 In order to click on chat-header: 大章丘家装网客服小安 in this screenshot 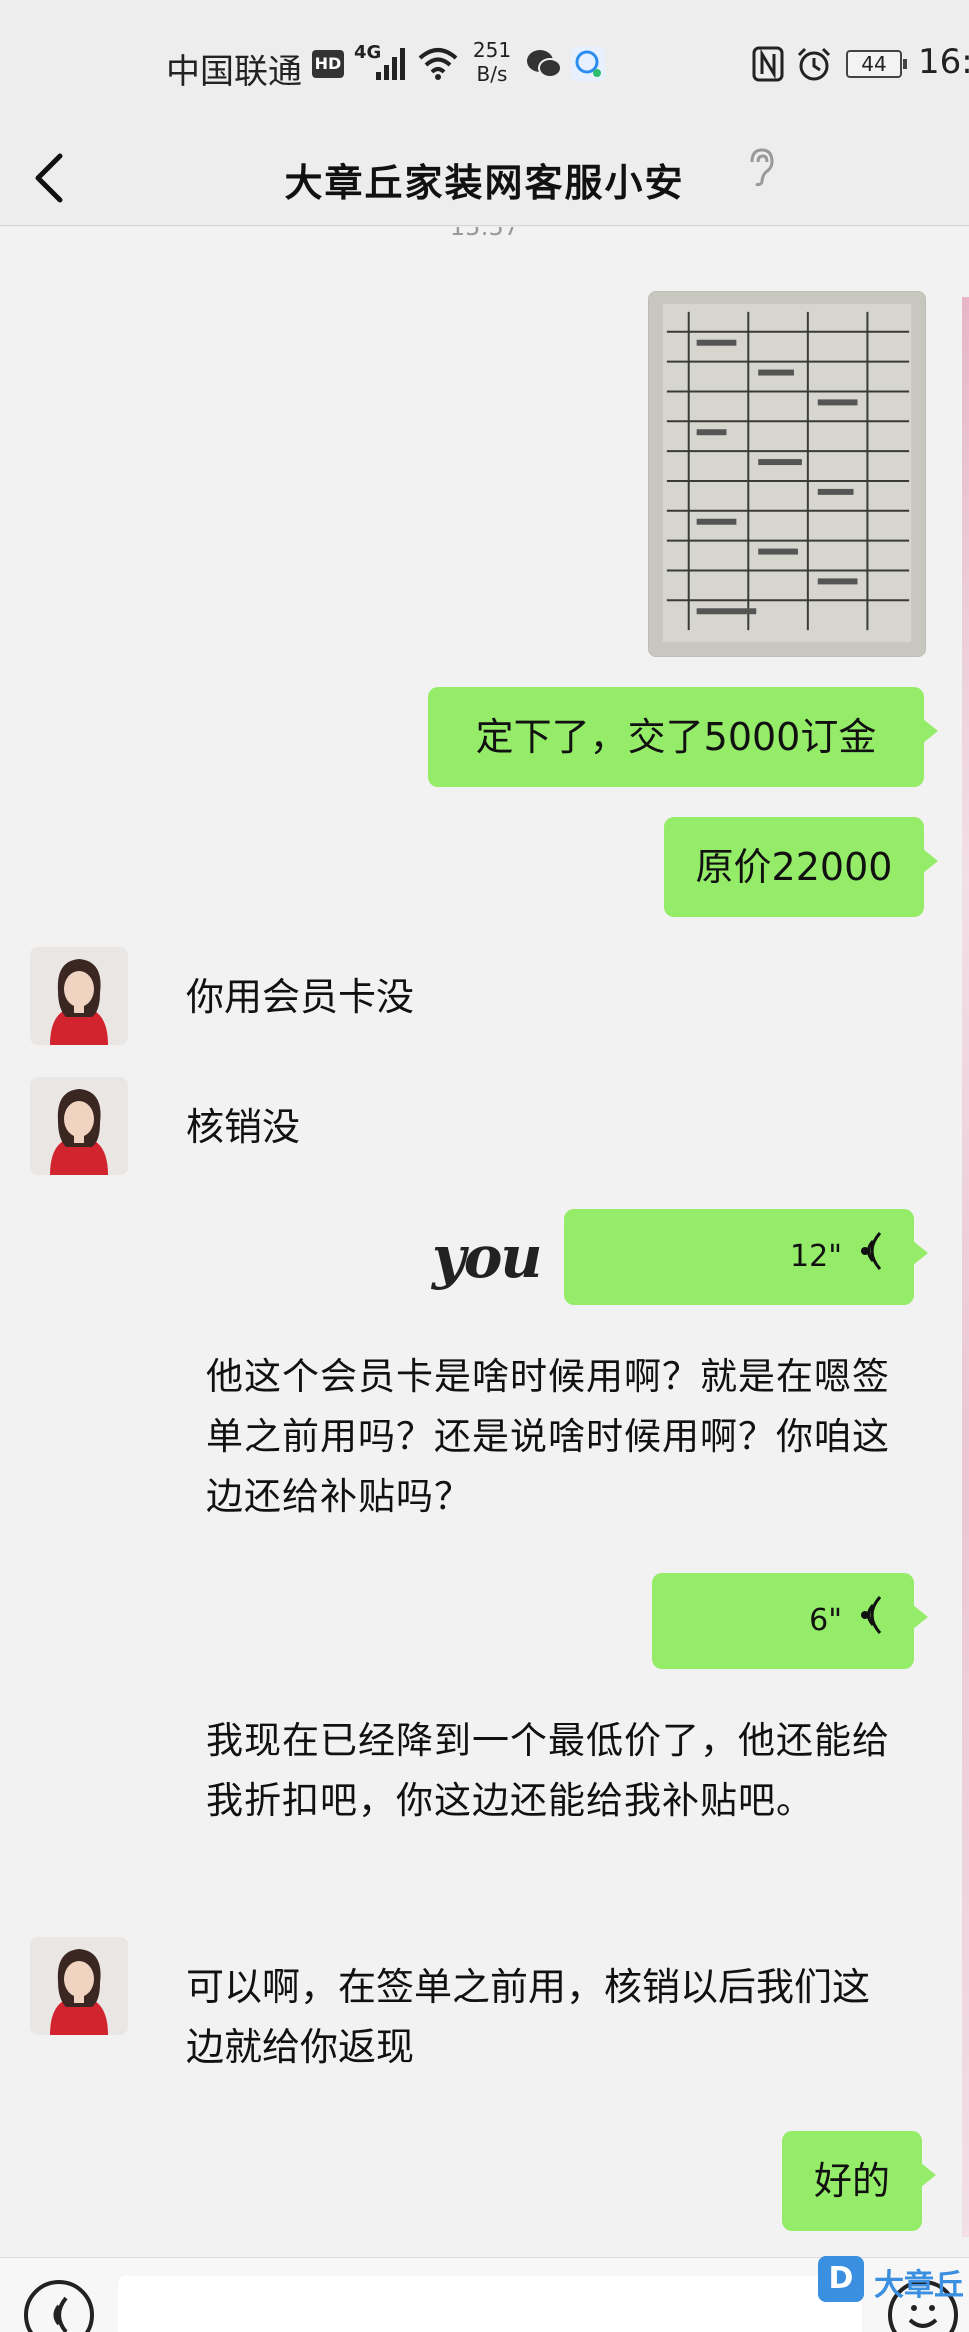, I will do `click(484, 178)`.